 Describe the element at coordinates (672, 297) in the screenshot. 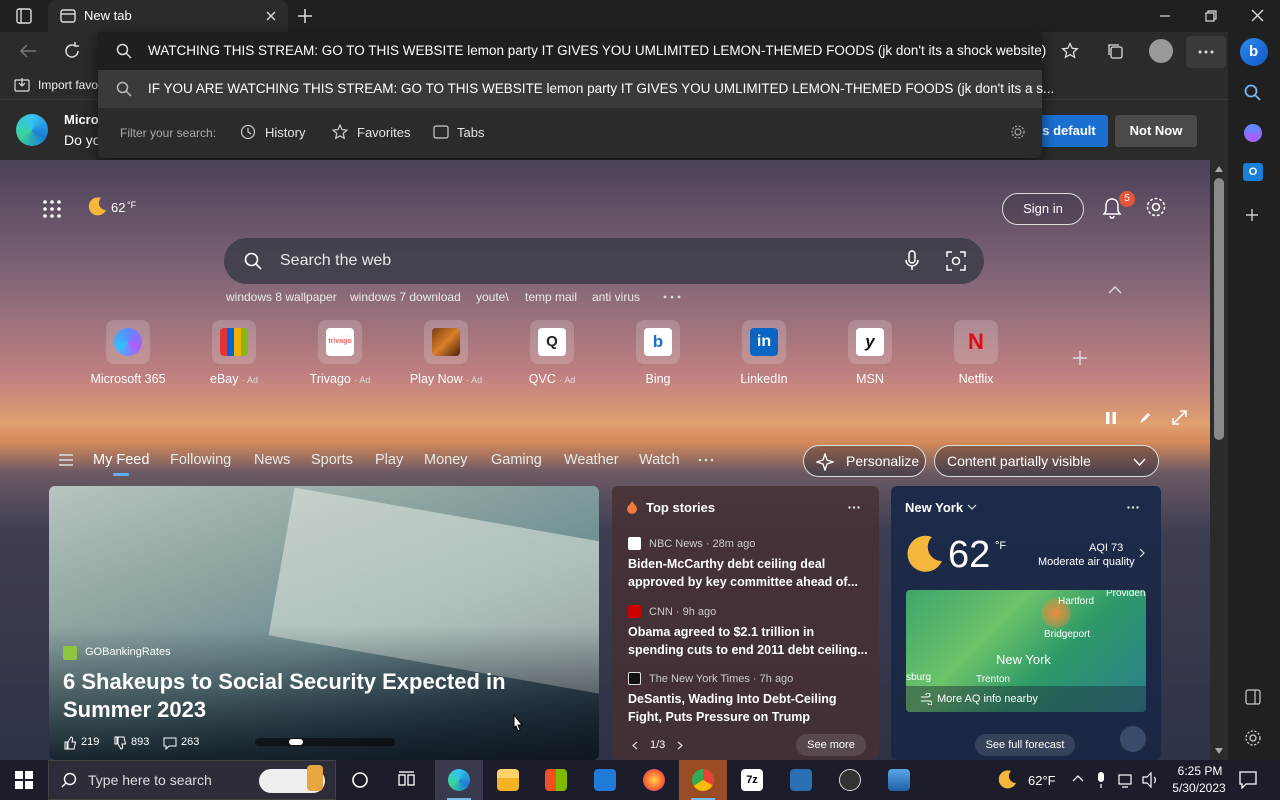

I see `more-trending-icon` at that location.